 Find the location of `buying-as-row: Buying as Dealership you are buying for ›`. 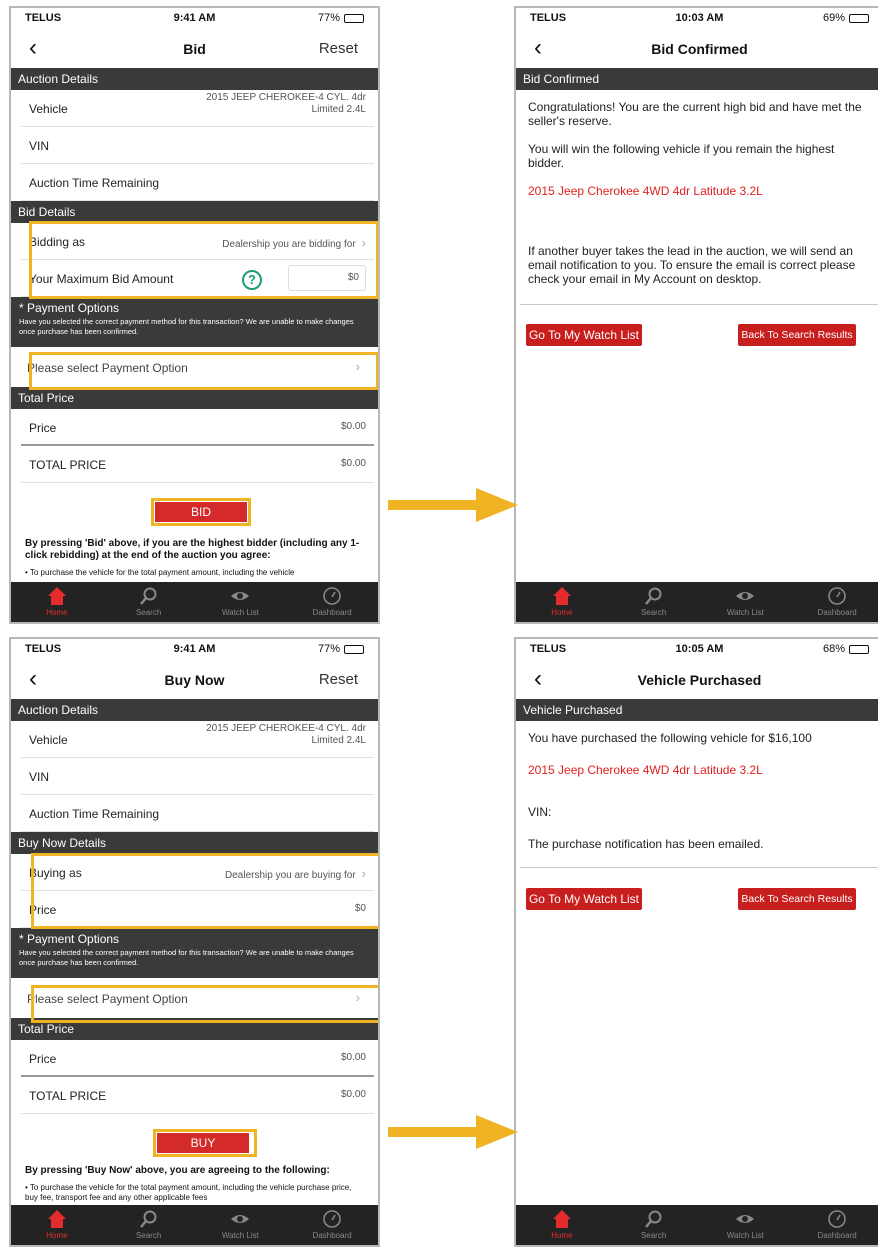

buying-as-row: Buying as Dealership you are buying for › is located at coordinates (197, 872).